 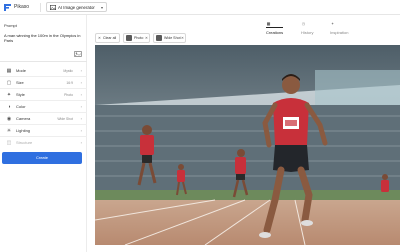 What do you see at coordinates (9, 107) in the screenshot?
I see `color-icon: ◑` at bounding box center [9, 107].